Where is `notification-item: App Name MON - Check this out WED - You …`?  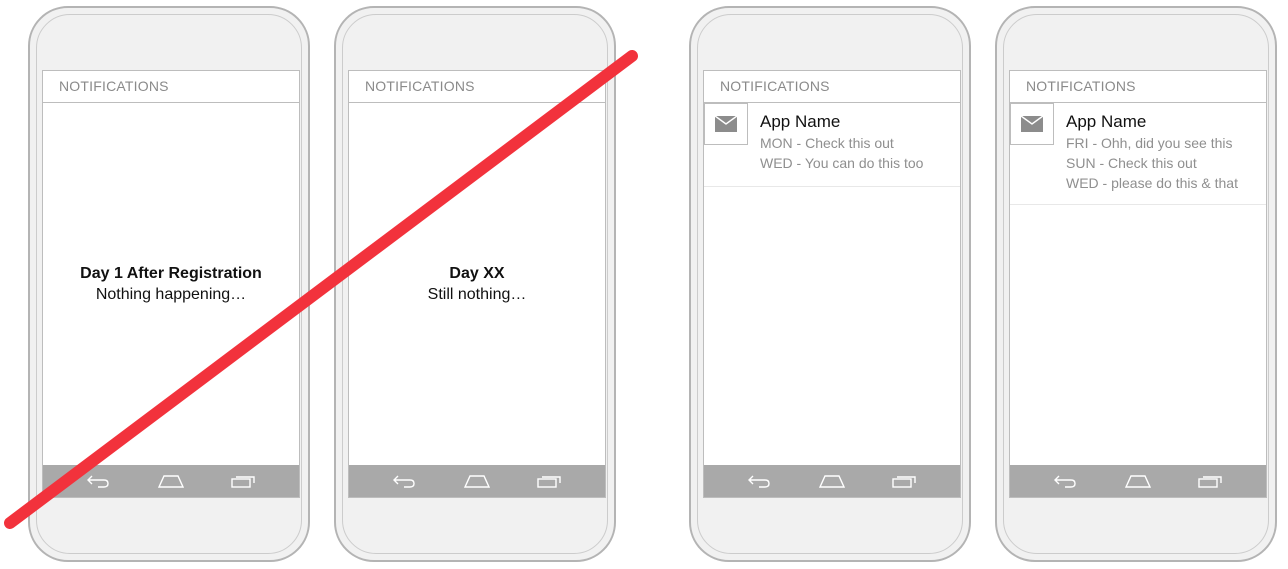
notification-item: App Name MON - Check this out WED - You … is located at coordinates (832, 145).